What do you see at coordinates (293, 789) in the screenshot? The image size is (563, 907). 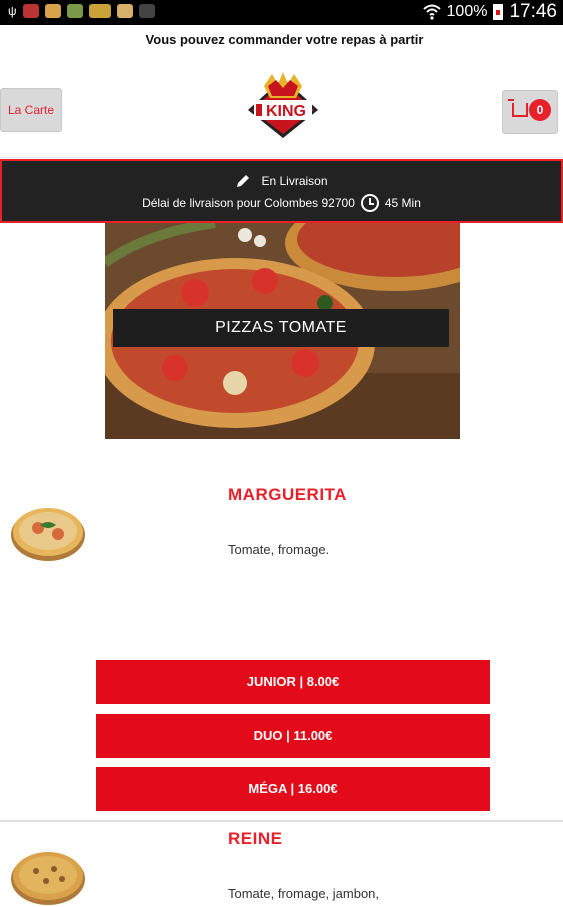 I see `size-mega-button: MÉGA | 16.00€` at bounding box center [293, 789].